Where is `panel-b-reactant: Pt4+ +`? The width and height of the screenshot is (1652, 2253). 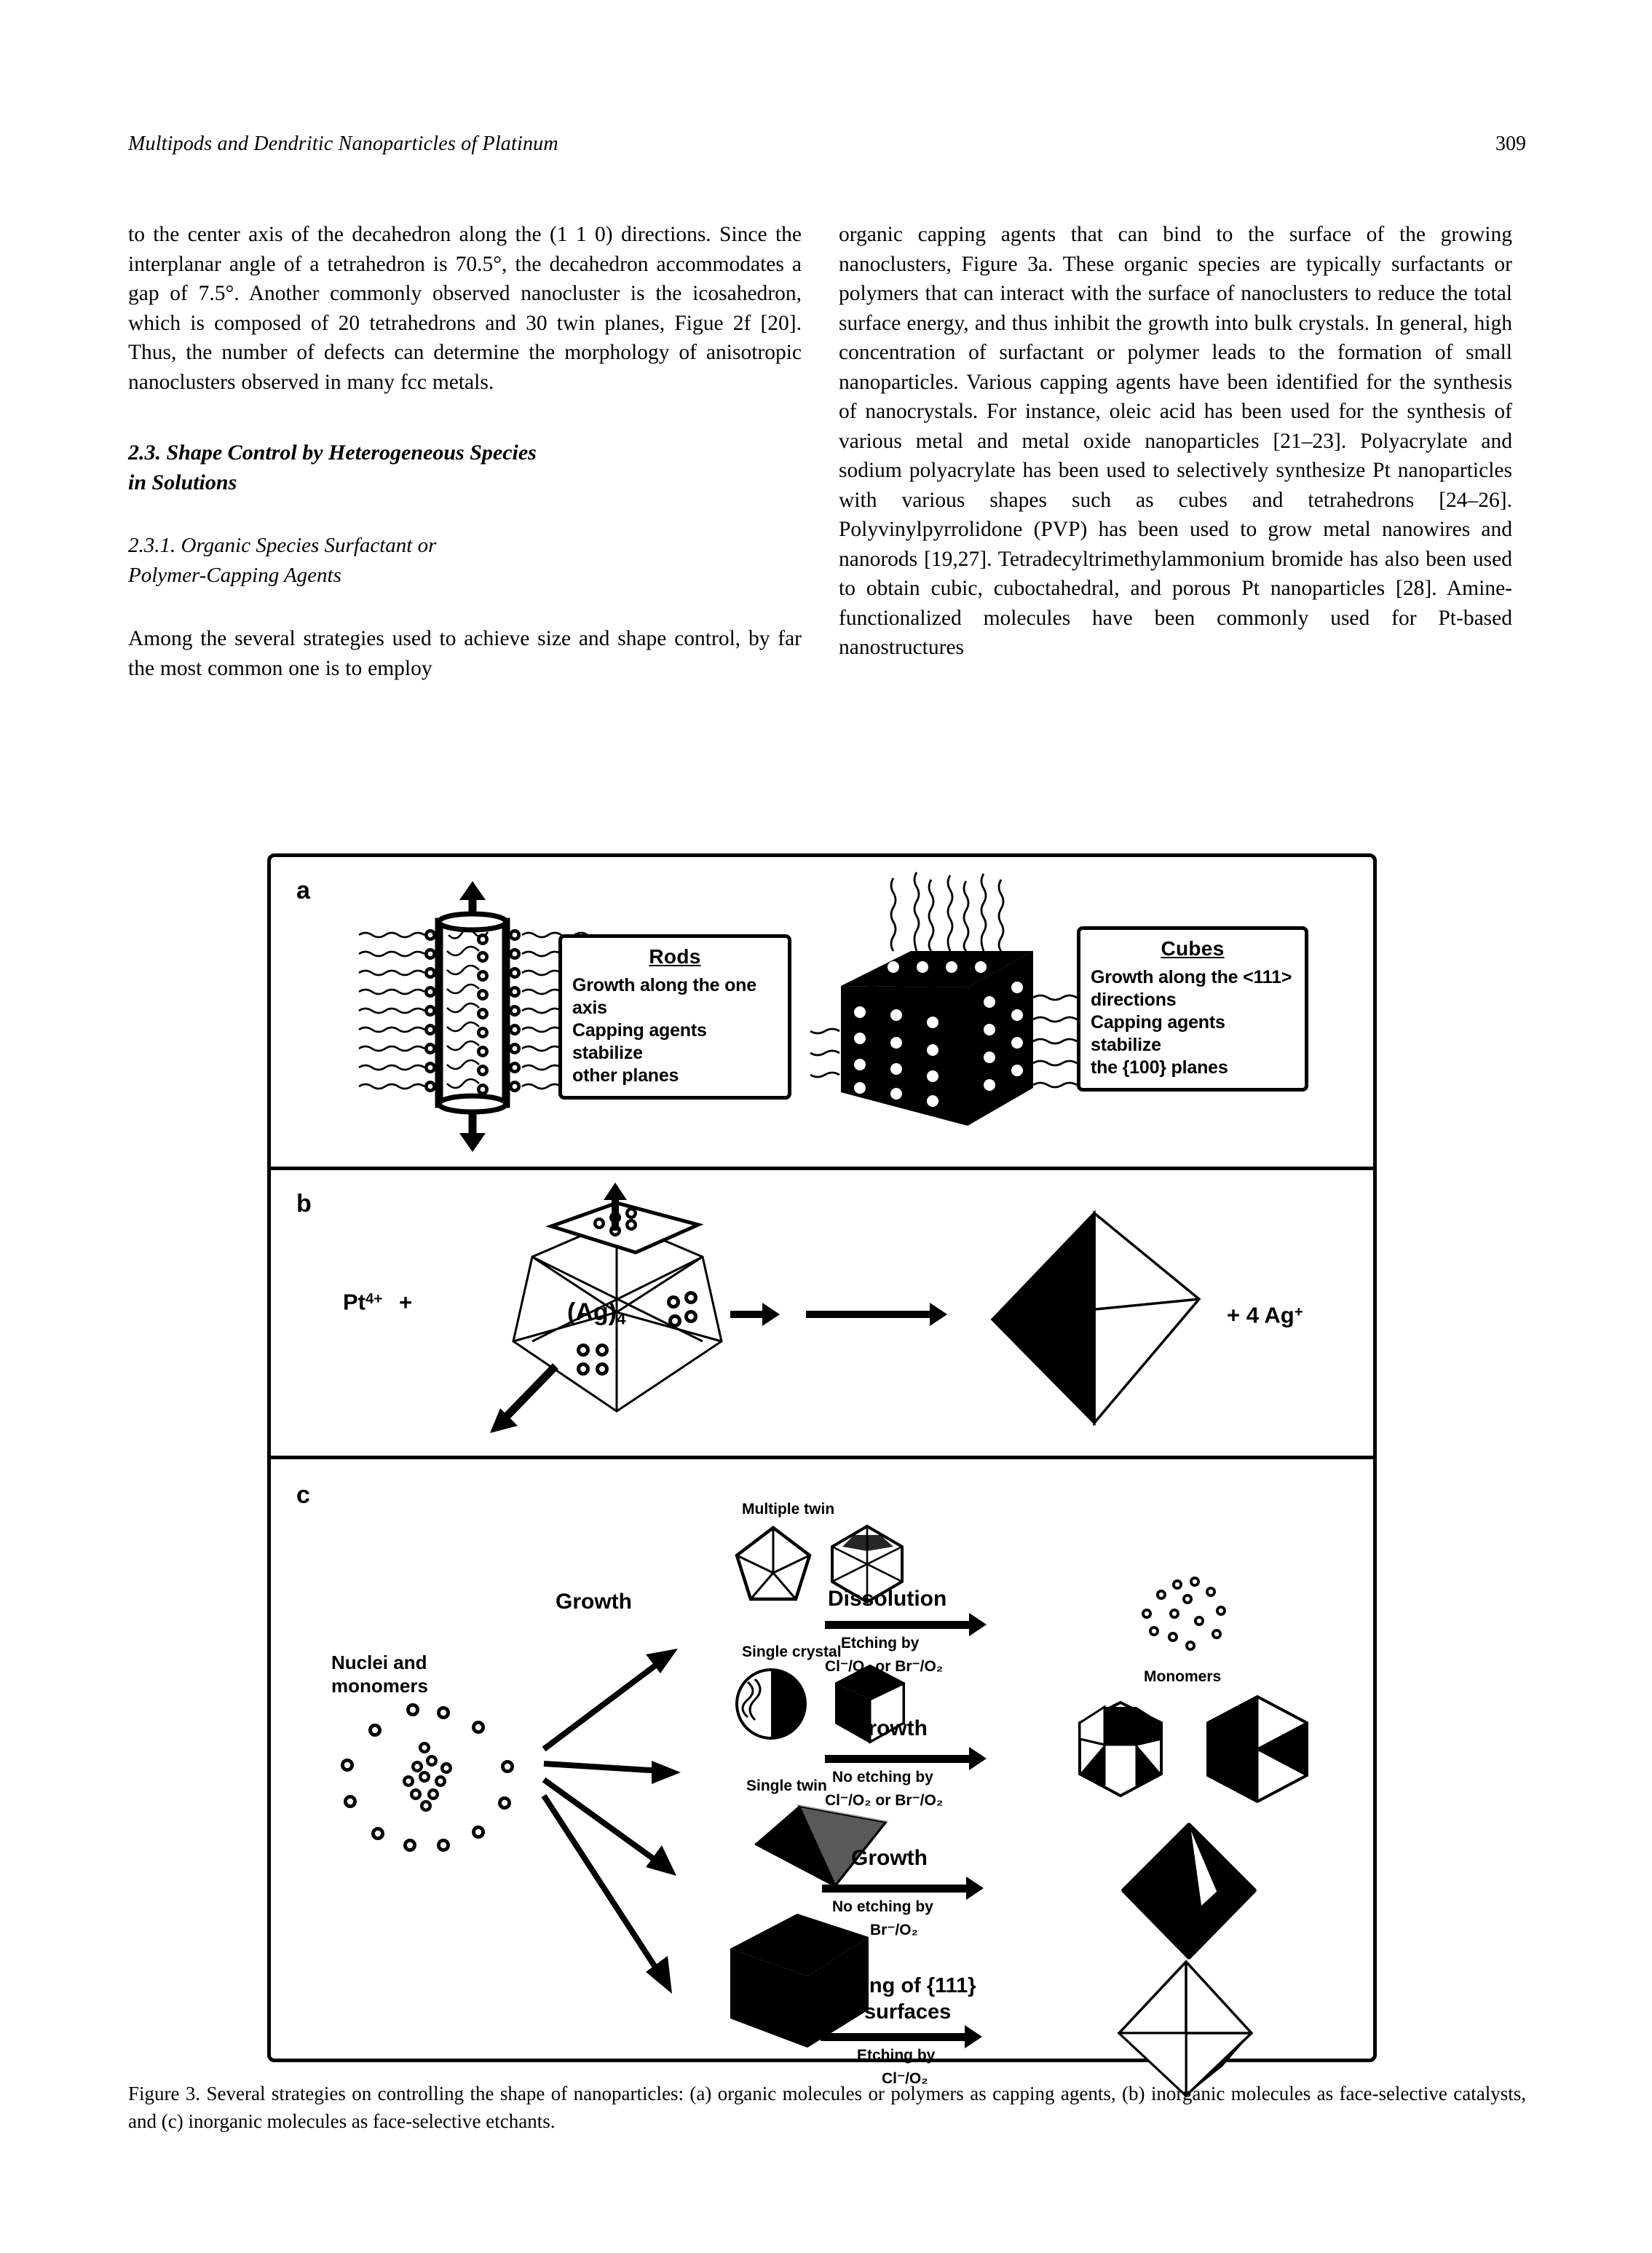
panel-b-reactant: Pt4+ + is located at coordinates (377, 1301).